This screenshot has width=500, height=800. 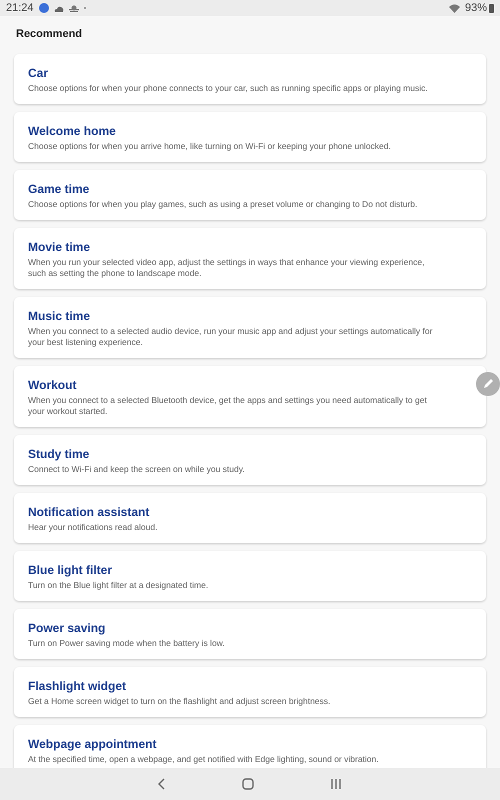 I want to click on routine-card: Notification assistant Hear your notifications read aloud., so click(x=250, y=518).